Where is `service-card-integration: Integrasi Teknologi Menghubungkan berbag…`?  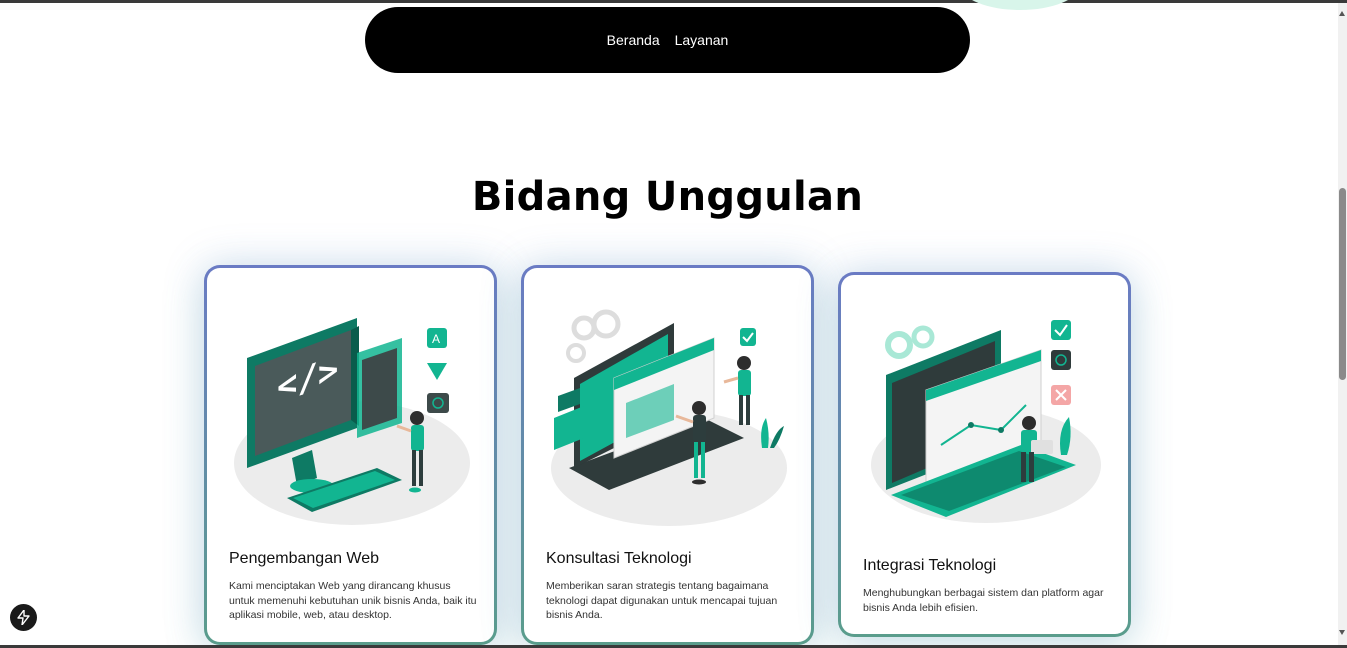 service-card-integration: Integrasi Teknologi Menghubungkan berbag… is located at coordinates (984, 454).